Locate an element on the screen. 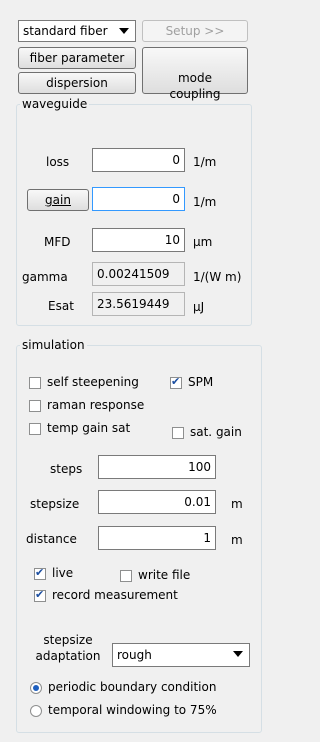  fiber-parameter-button: fiber parameter is located at coordinates (77, 58).